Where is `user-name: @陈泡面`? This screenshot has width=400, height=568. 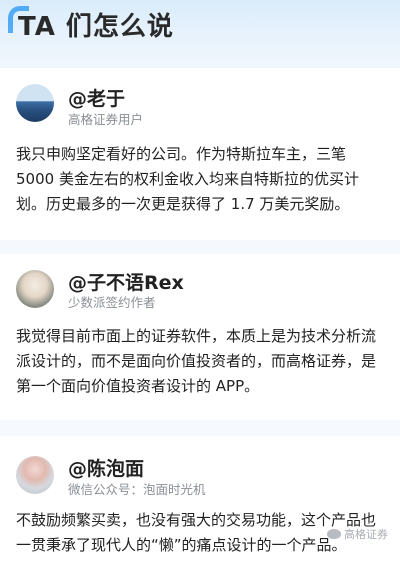 user-name: @陈泡面 is located at coordinates (106, 467).